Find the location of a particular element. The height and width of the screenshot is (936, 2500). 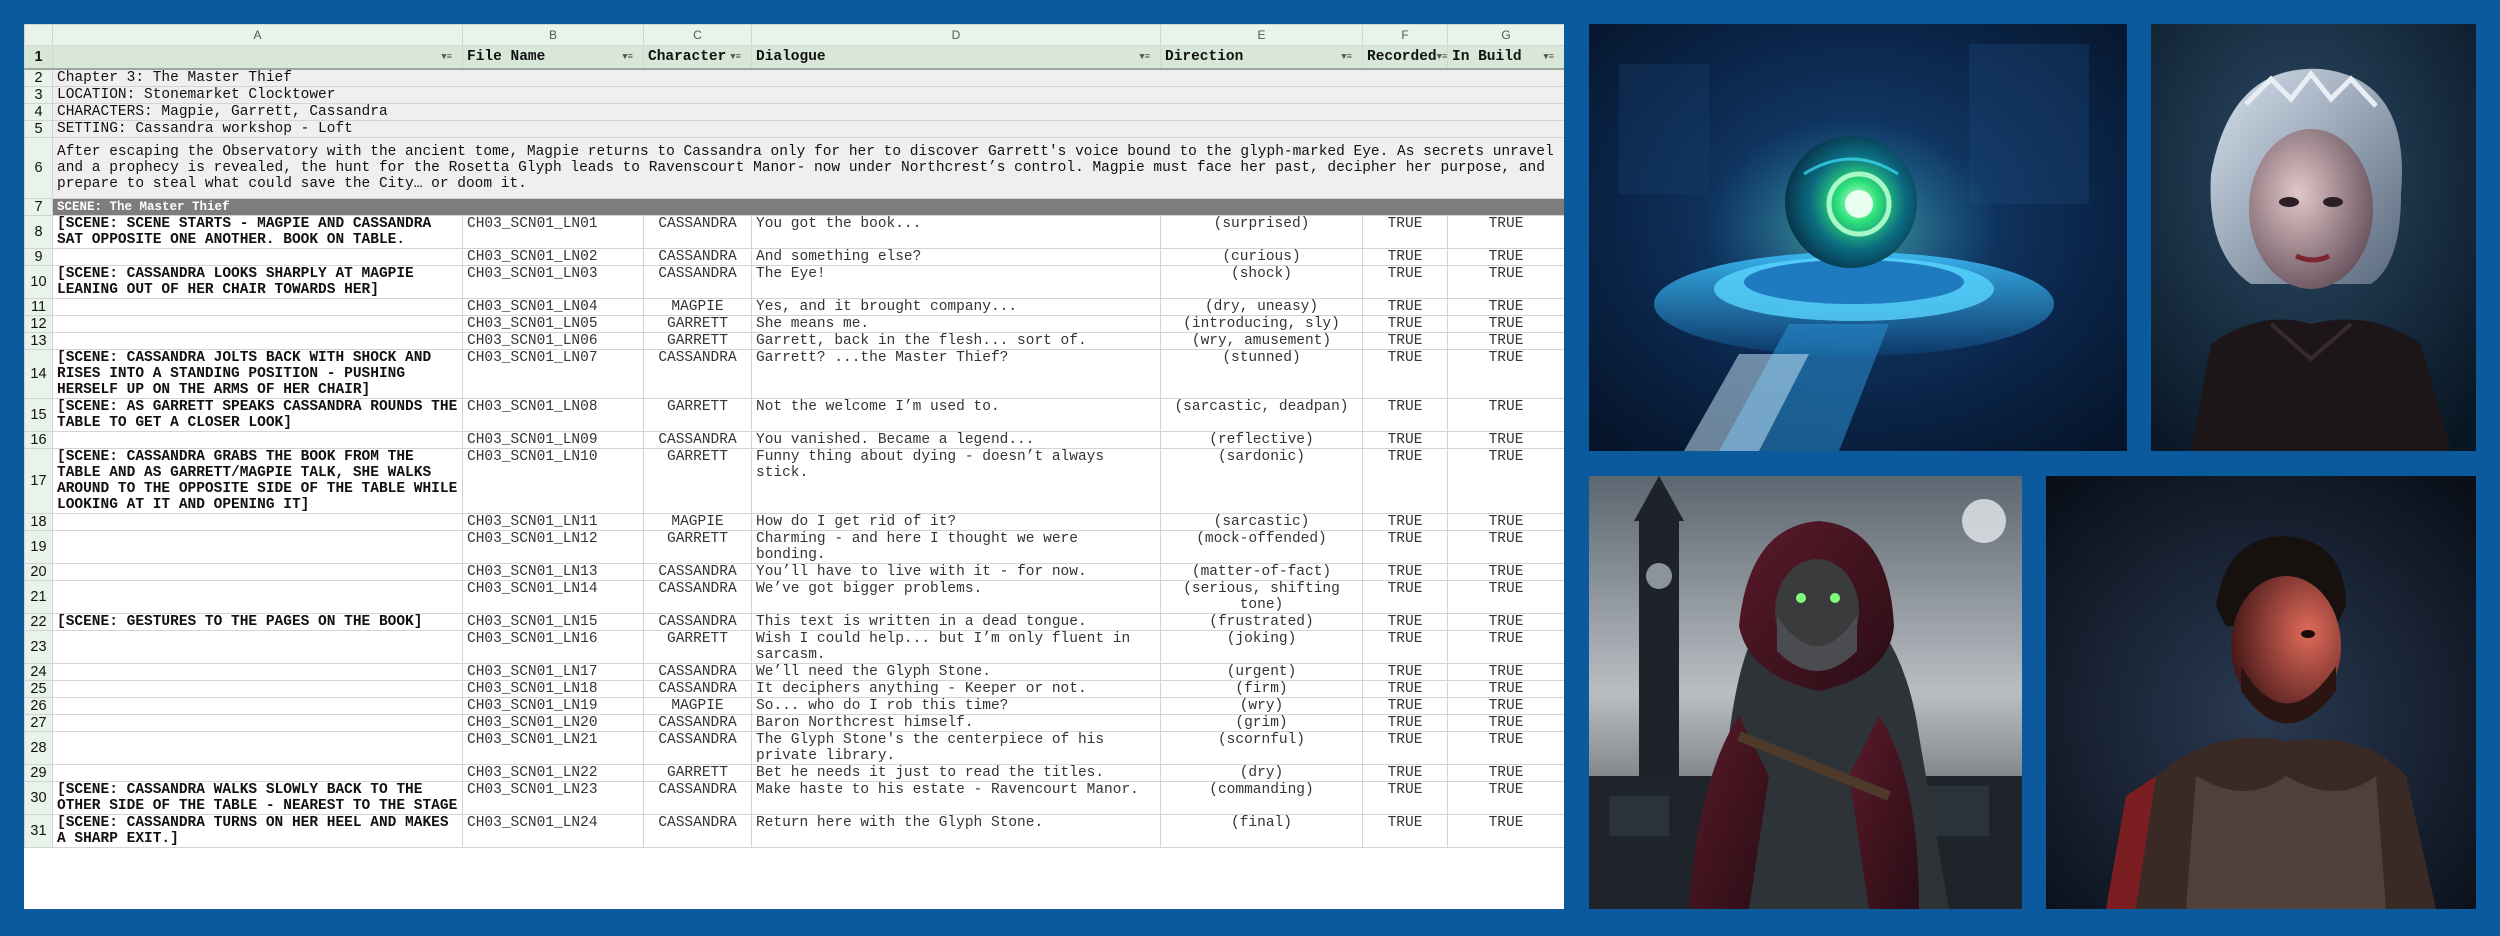

direction-cell: (joking) is located at coordinates (1261, 647).